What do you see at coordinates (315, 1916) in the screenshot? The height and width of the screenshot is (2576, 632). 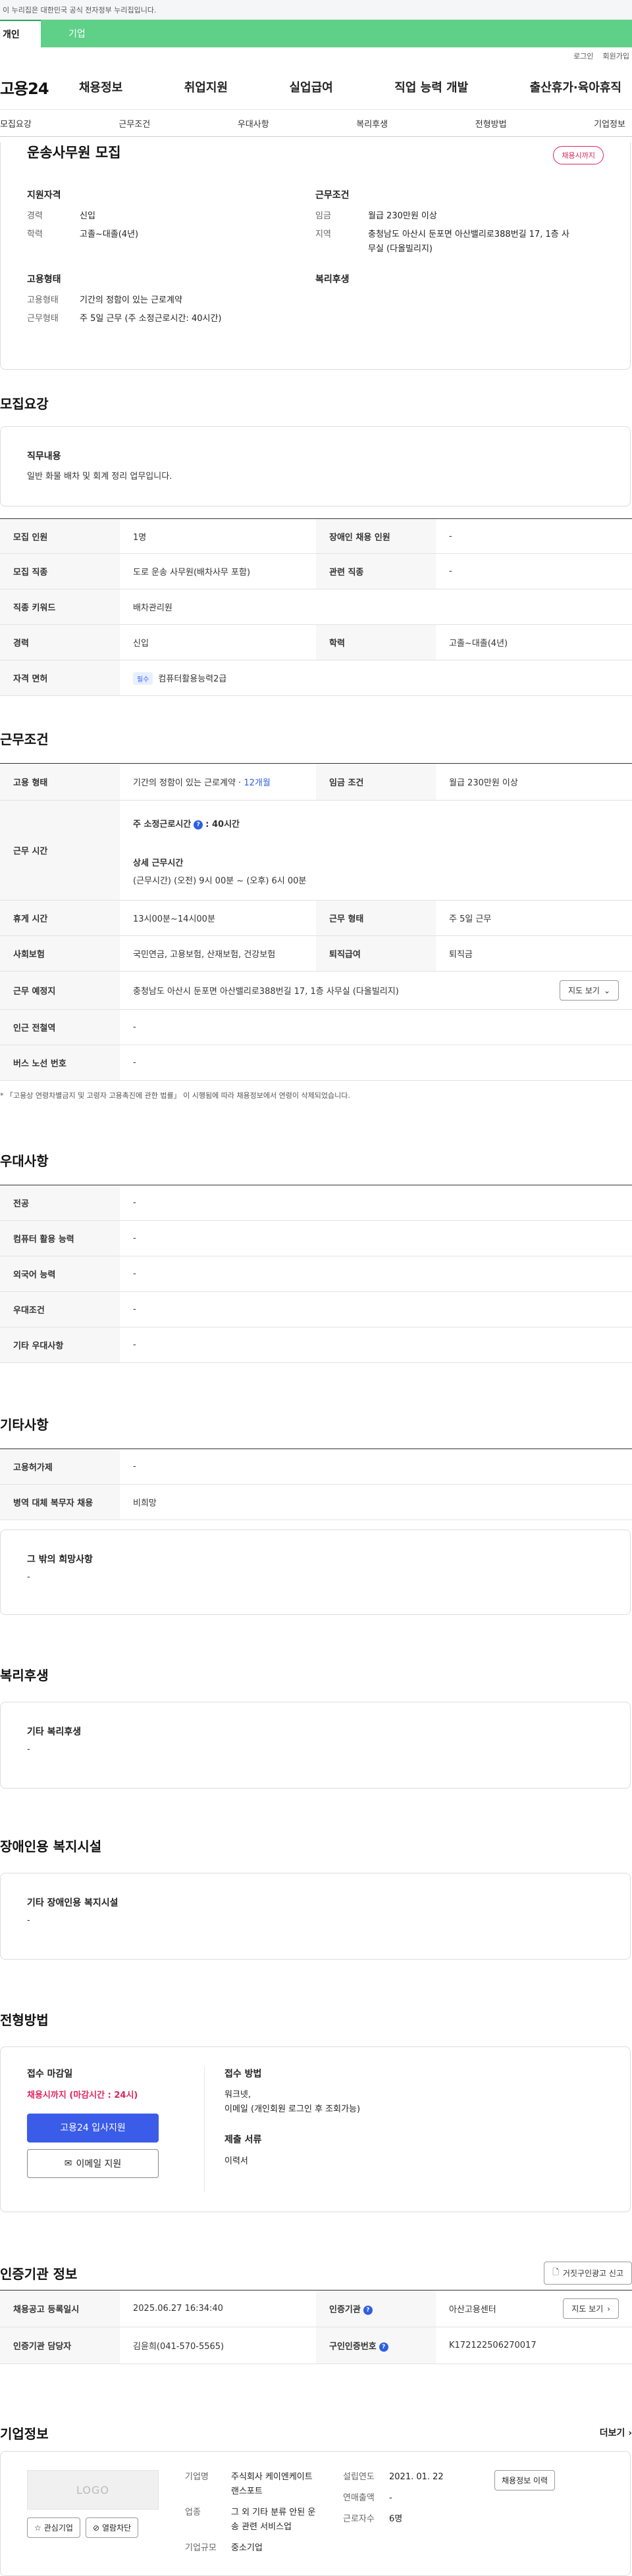 I see `disabled-facility-box: 기타 장애인용 복지시설 -` at bounding box center [315, 1916].